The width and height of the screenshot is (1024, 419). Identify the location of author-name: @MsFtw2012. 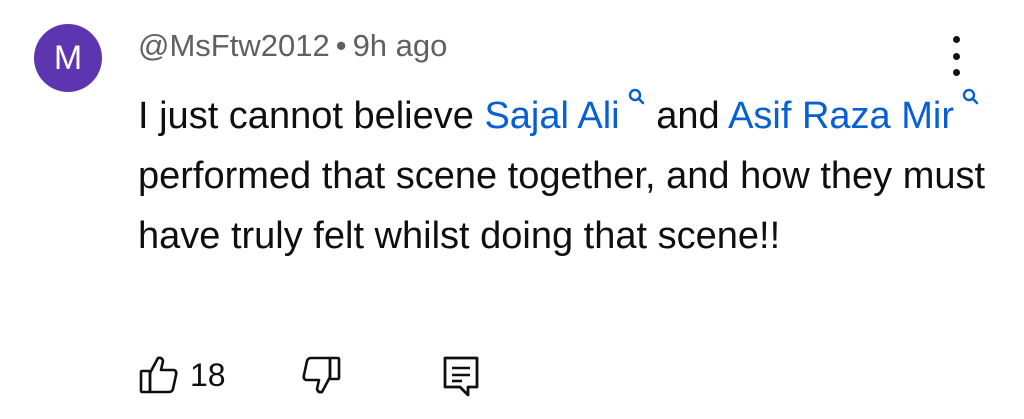
(234, 45).